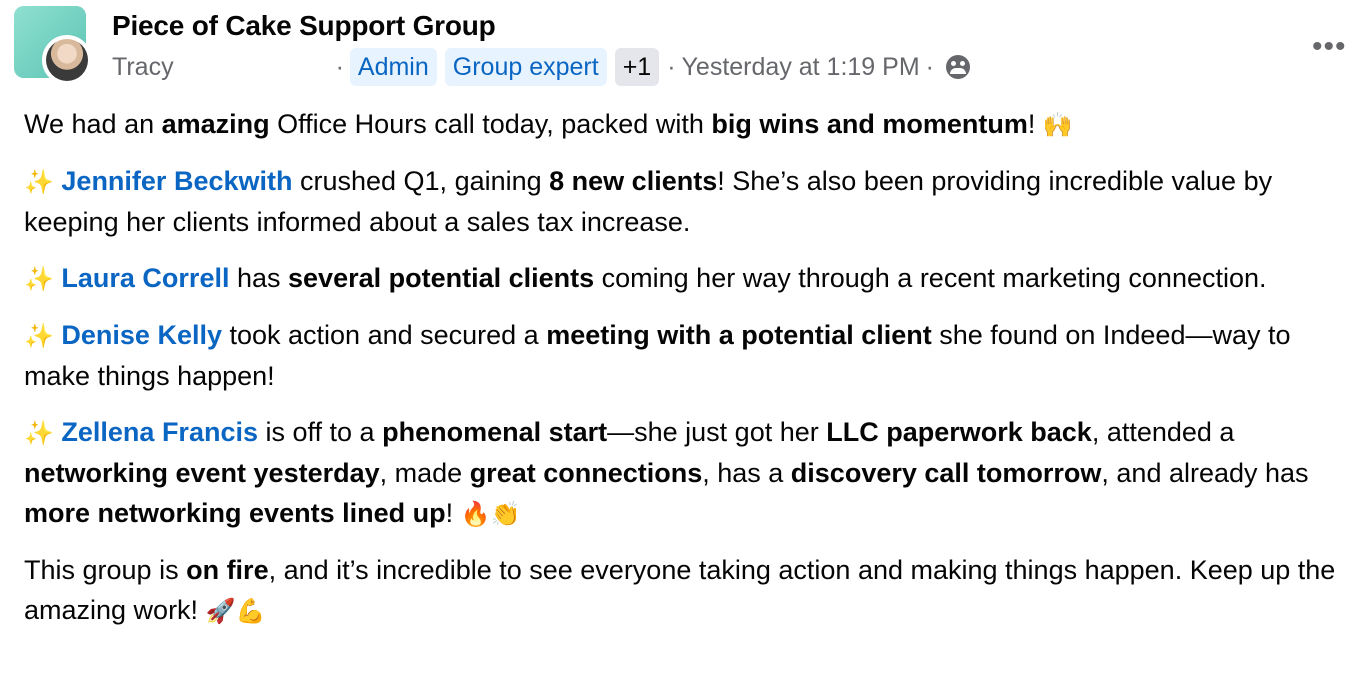 The width and height of the screenshot is (1368, 694). What do you see at coordinates (495, 432) in the screenshot?
I see `bold-text: phenomenal start` at bounding box center [495, 432].